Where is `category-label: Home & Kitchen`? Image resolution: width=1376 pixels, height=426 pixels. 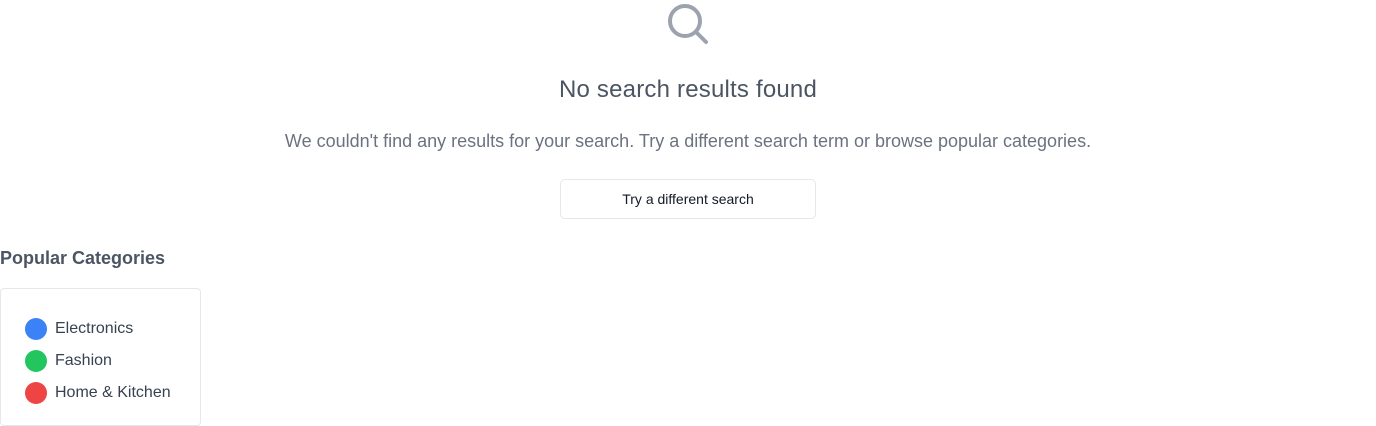
category-label: Home & Kitchen is located at coordinates (113, 392).